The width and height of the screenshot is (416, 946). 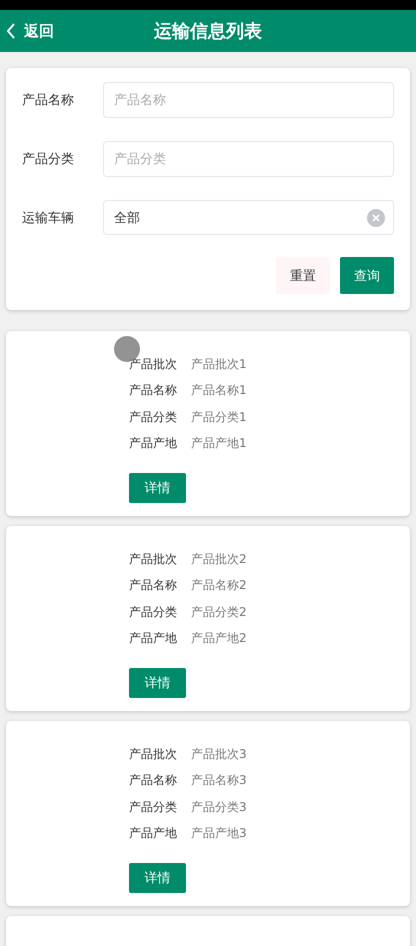 I want to click on page-title: 运输信息列表, so click(x=208, y=31).